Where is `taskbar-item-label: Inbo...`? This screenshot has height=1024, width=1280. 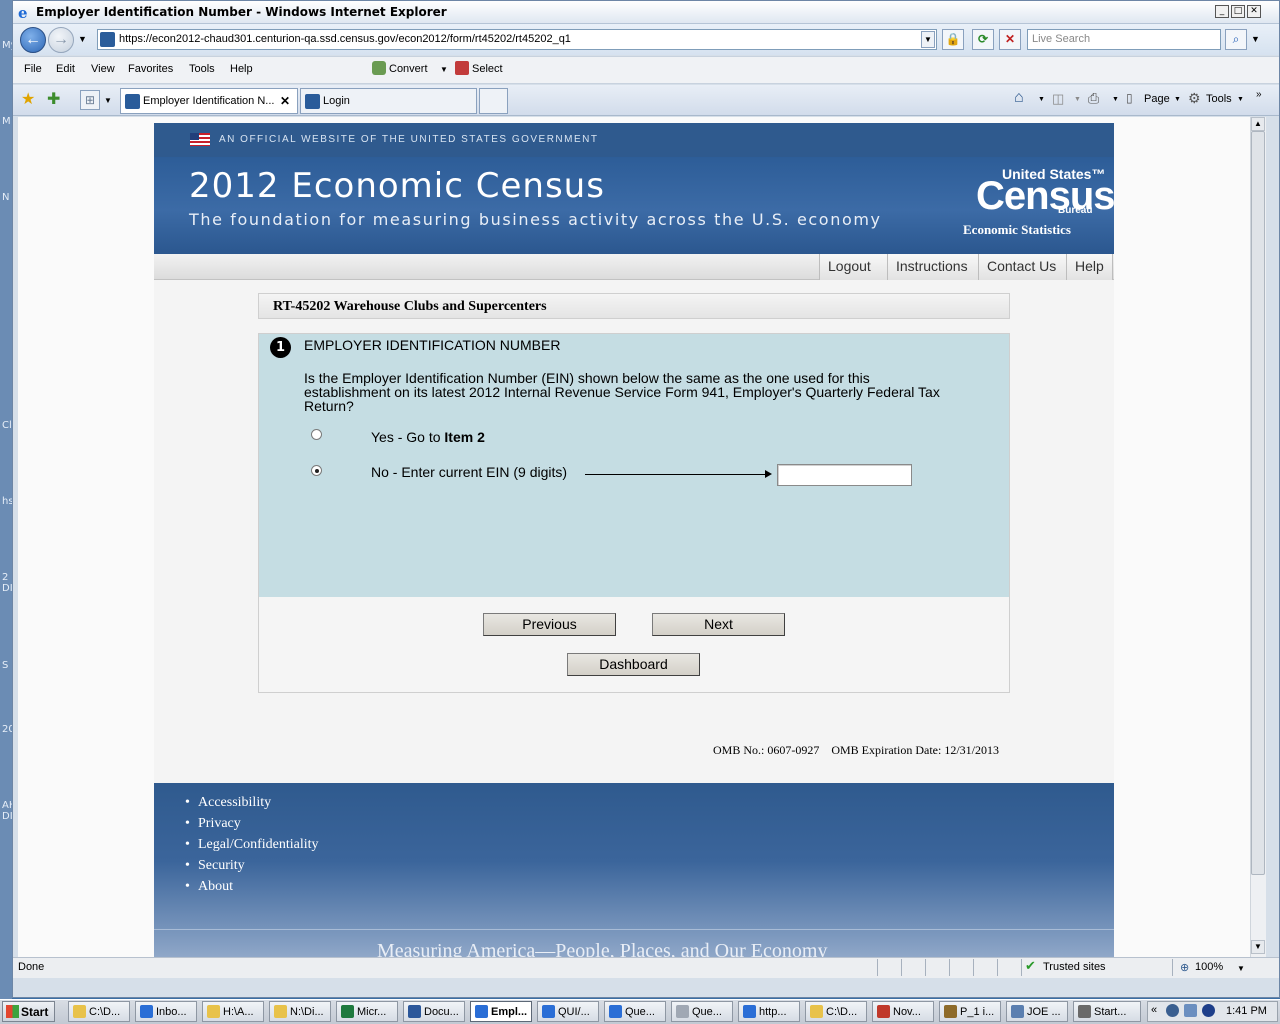
taskbar-item-label: Inbo... is located at coordinates (171, 1012).